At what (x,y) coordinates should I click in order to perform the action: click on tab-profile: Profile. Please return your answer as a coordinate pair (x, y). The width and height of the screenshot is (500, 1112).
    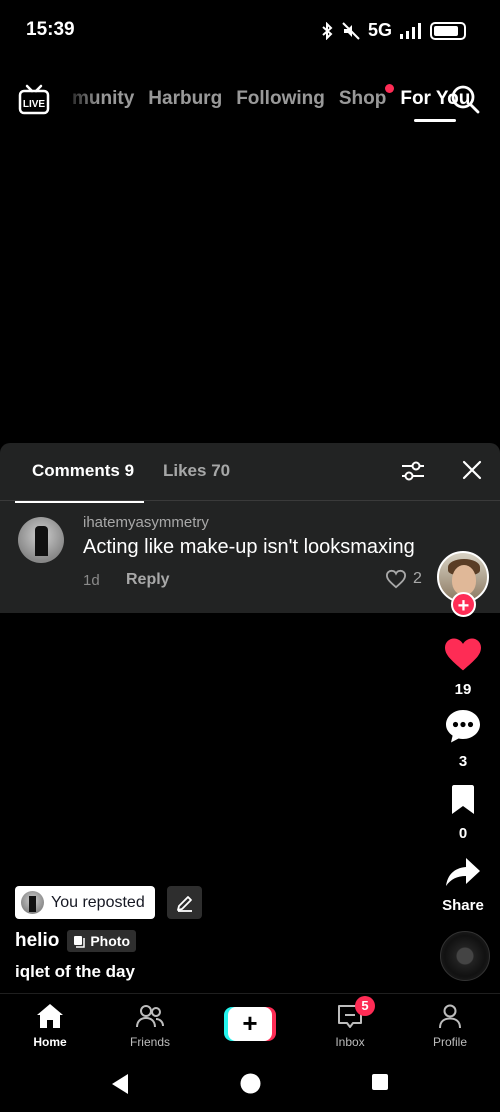
    Looking at the image, I should click on (450, 1025).